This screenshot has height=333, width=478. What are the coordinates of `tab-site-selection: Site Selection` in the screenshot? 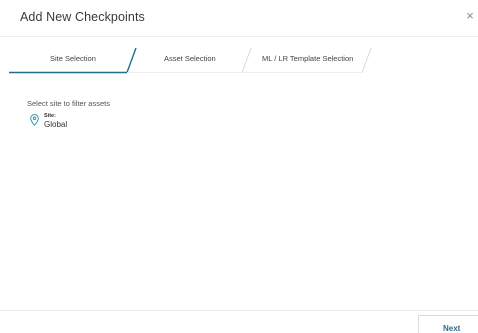 It's located at (73, 58).